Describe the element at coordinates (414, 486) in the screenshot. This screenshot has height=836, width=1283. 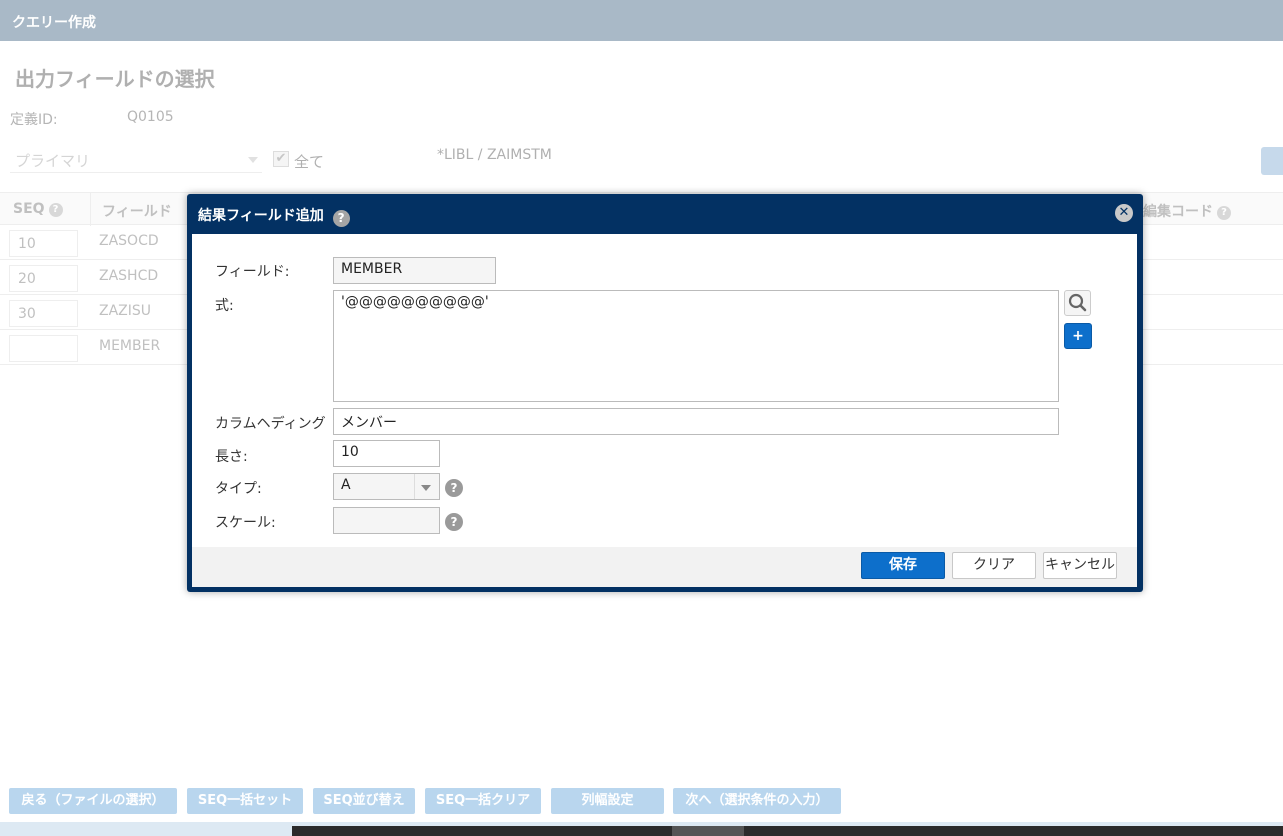
I see `select-divider` at that location.